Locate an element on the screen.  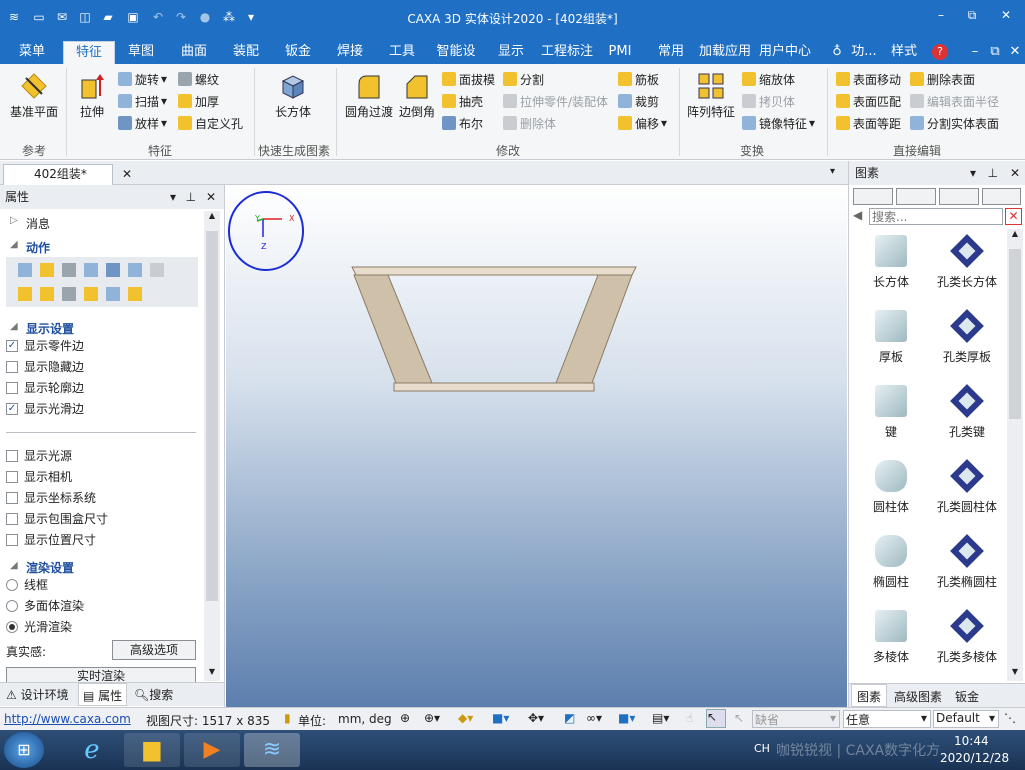
tab-annotation: 工程标注 is located at coordinates (567, 52).